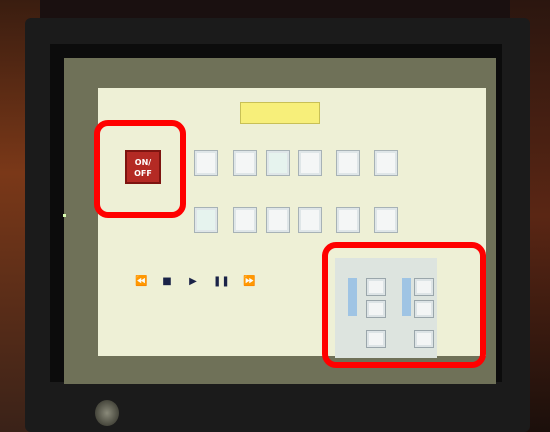 The height and width of the screenshot is (432, 550). What do you see at coordinates (167, 282) in the screenshot?
I see `stop-icon: ■` at bounding box center [167, 282].